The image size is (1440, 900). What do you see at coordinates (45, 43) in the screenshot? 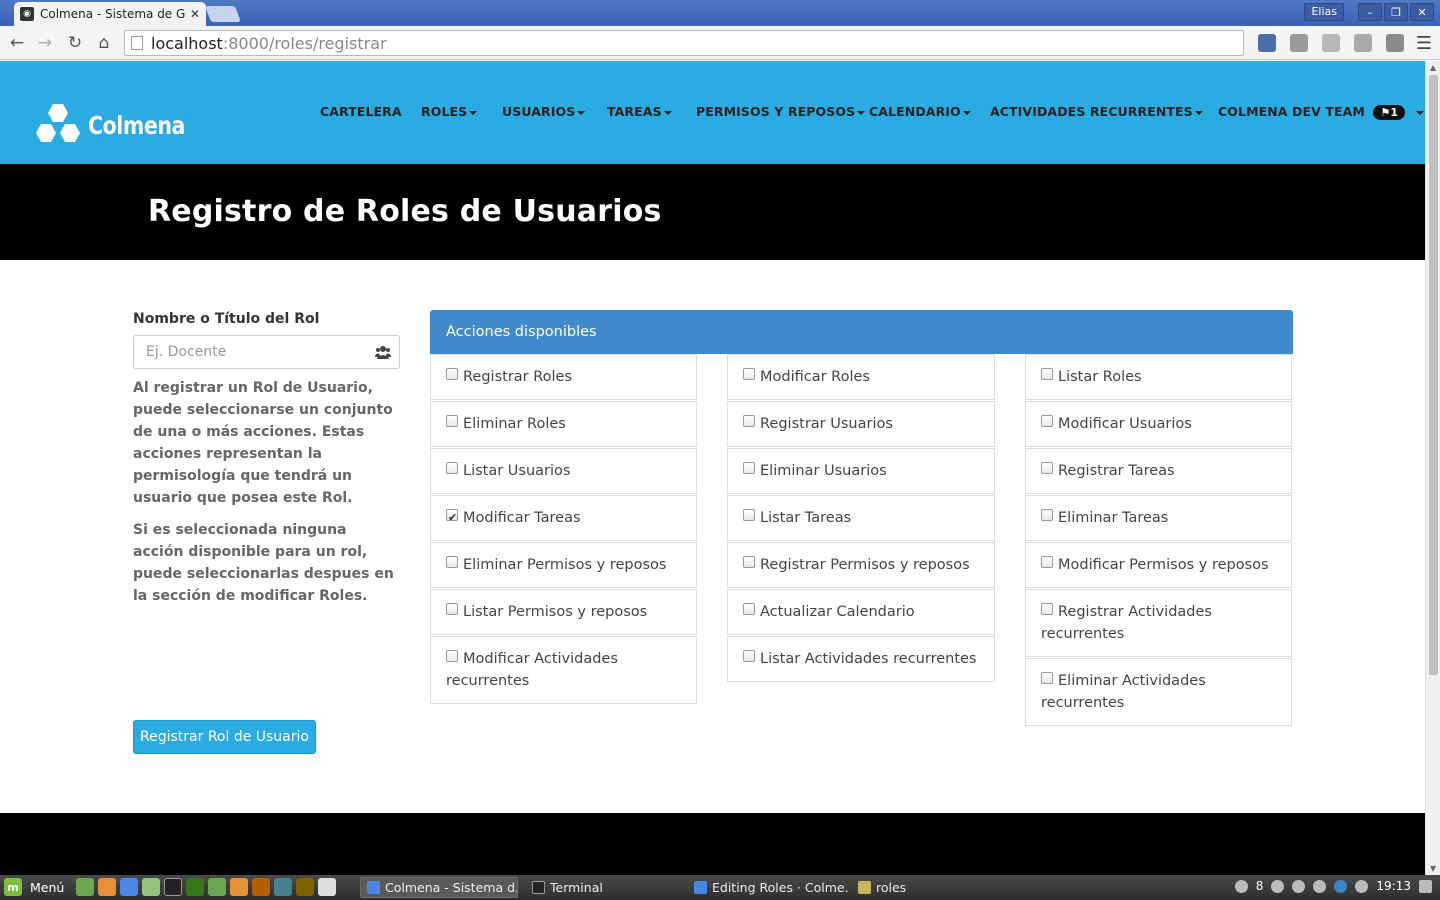
I see `forward-button: →` at bounding box center [45, 43].